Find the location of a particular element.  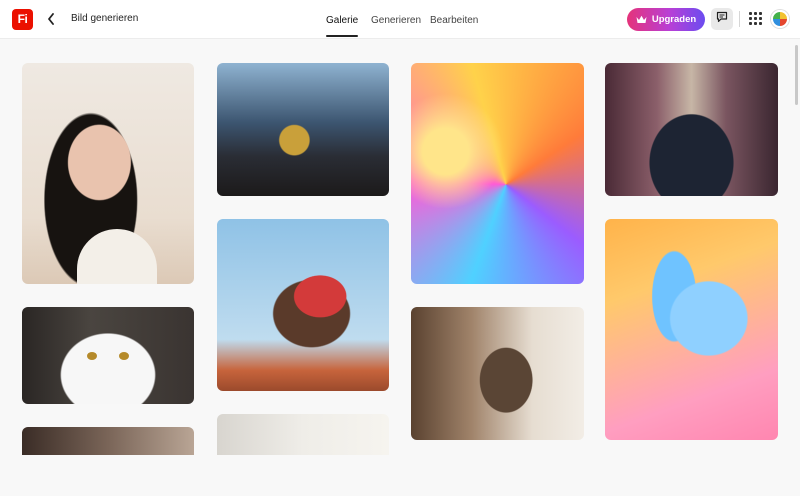

grid-icon is located at coordinates (756, 19).